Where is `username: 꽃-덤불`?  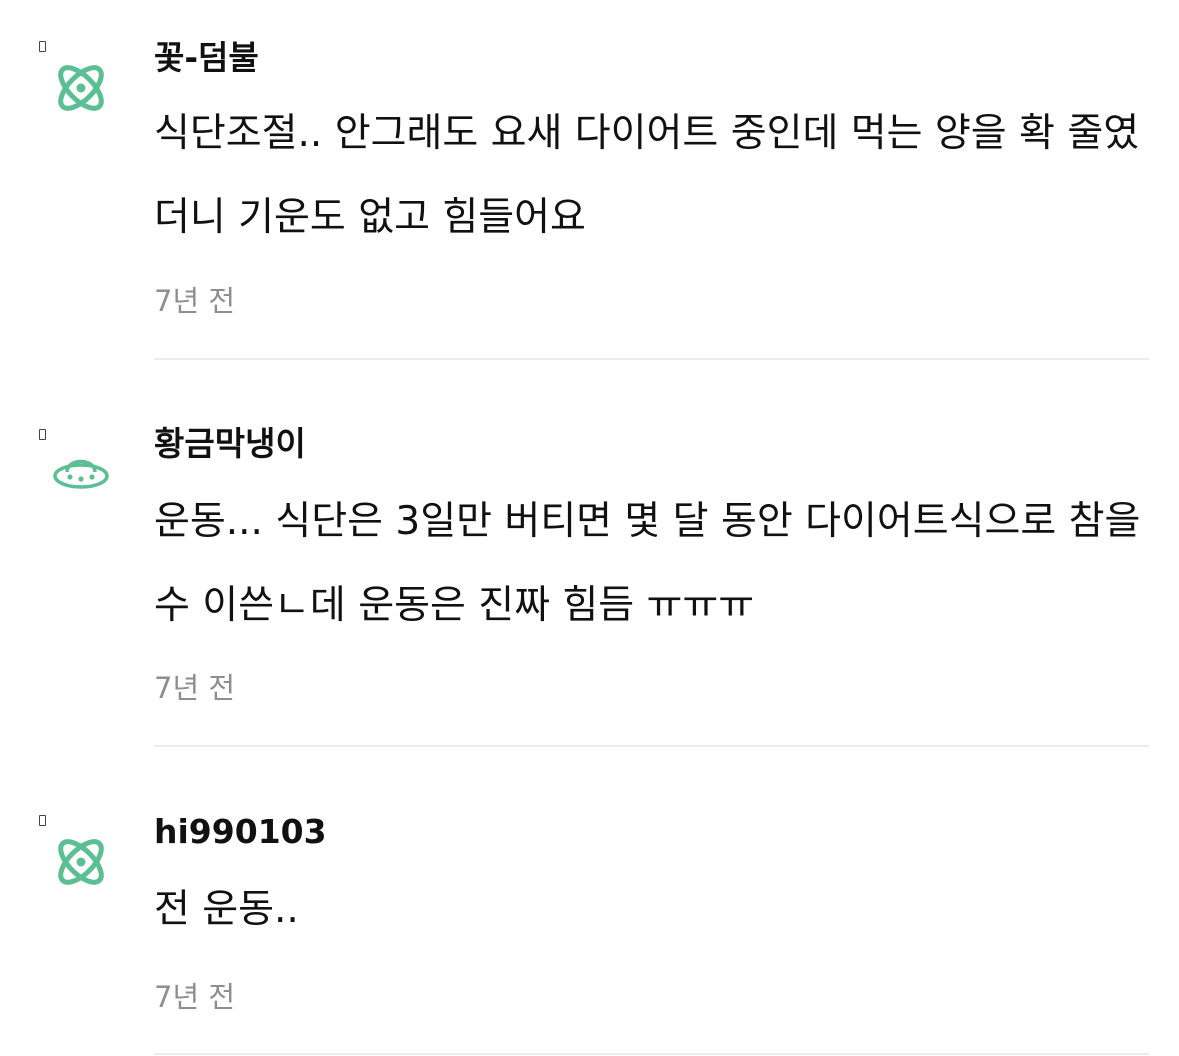
username: 꽃-덤불 is located at coordinates (206, 58).